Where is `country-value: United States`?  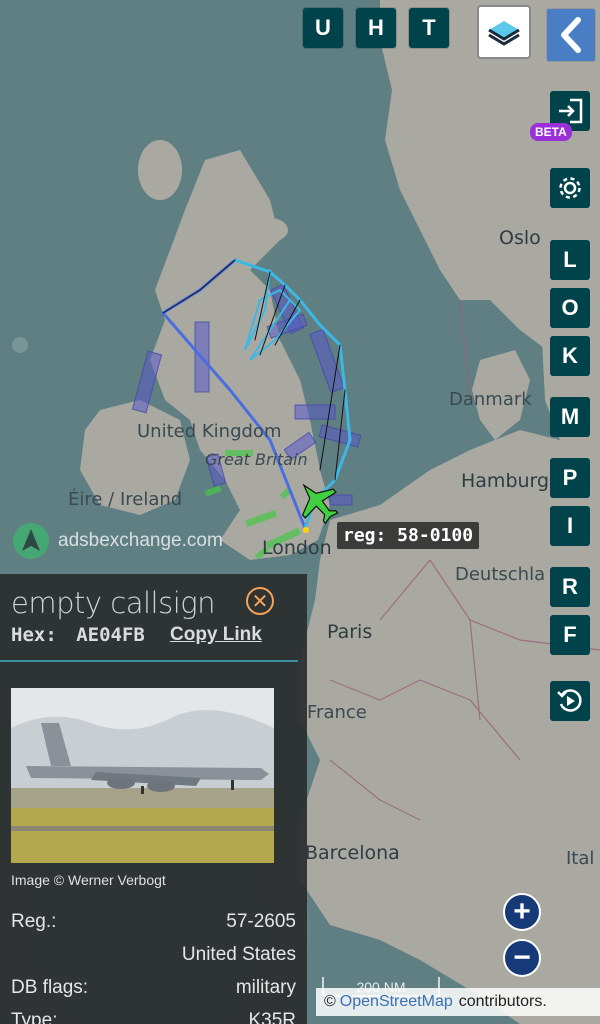 country-value: United States is located at coordinates (238, 954).